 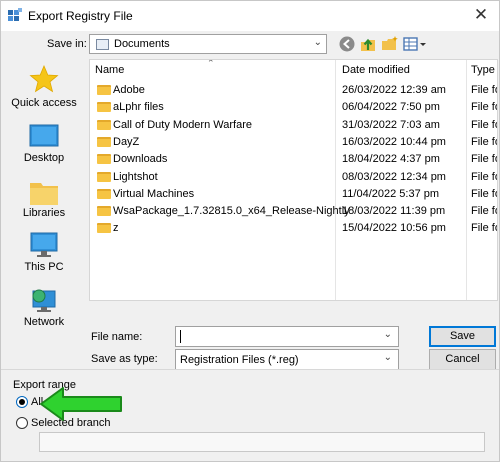 What do you see at coordinates (391, 107) in the screenshot?
I see `file-date: 06/04/2022 7:50 pm` at bounding box center [391, 107].